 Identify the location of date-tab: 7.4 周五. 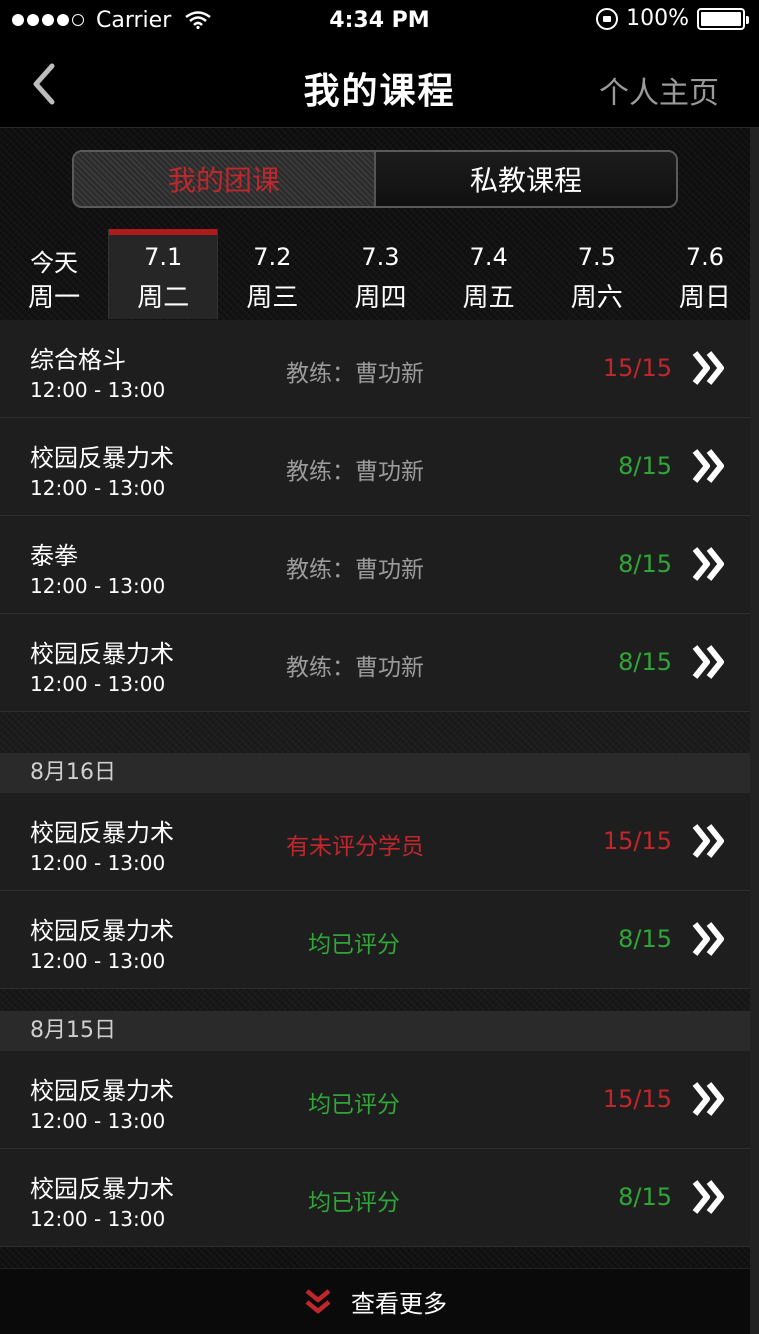
(489, 274).